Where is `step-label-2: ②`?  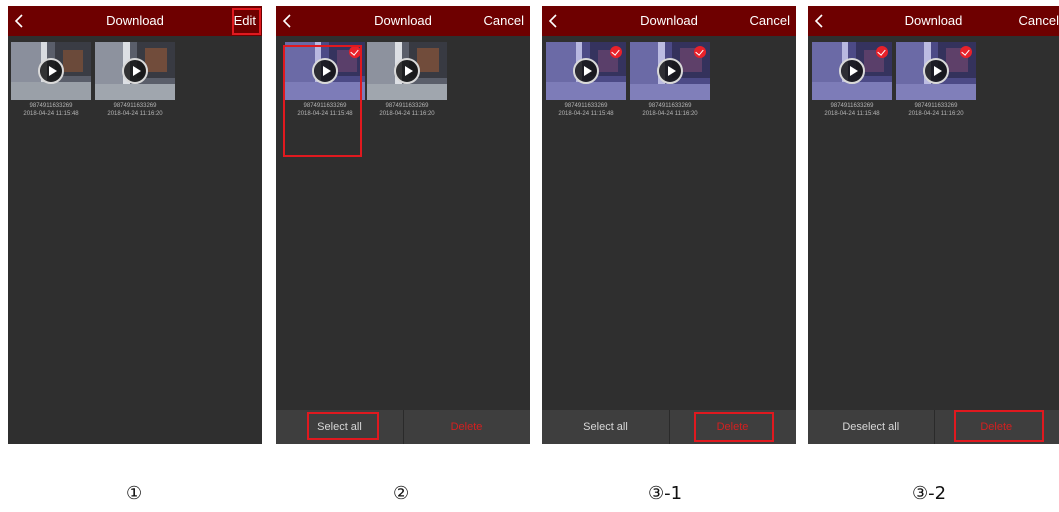
step-label-2: ② is located at coordinates (401, 493).